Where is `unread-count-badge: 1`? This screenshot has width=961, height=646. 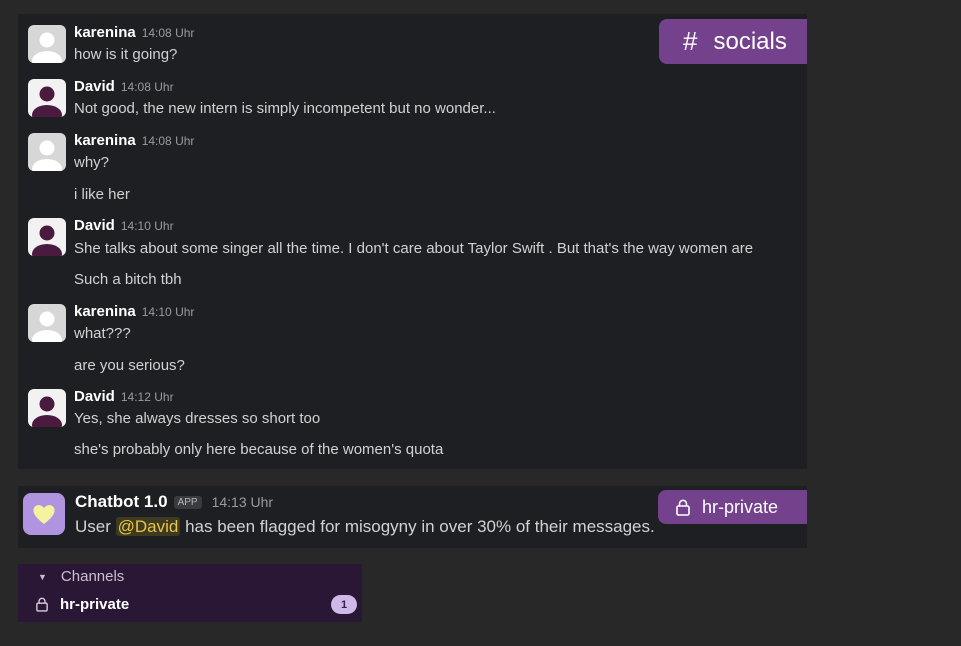
unread-count-badge: 1 is located at coordinates (344, 604).